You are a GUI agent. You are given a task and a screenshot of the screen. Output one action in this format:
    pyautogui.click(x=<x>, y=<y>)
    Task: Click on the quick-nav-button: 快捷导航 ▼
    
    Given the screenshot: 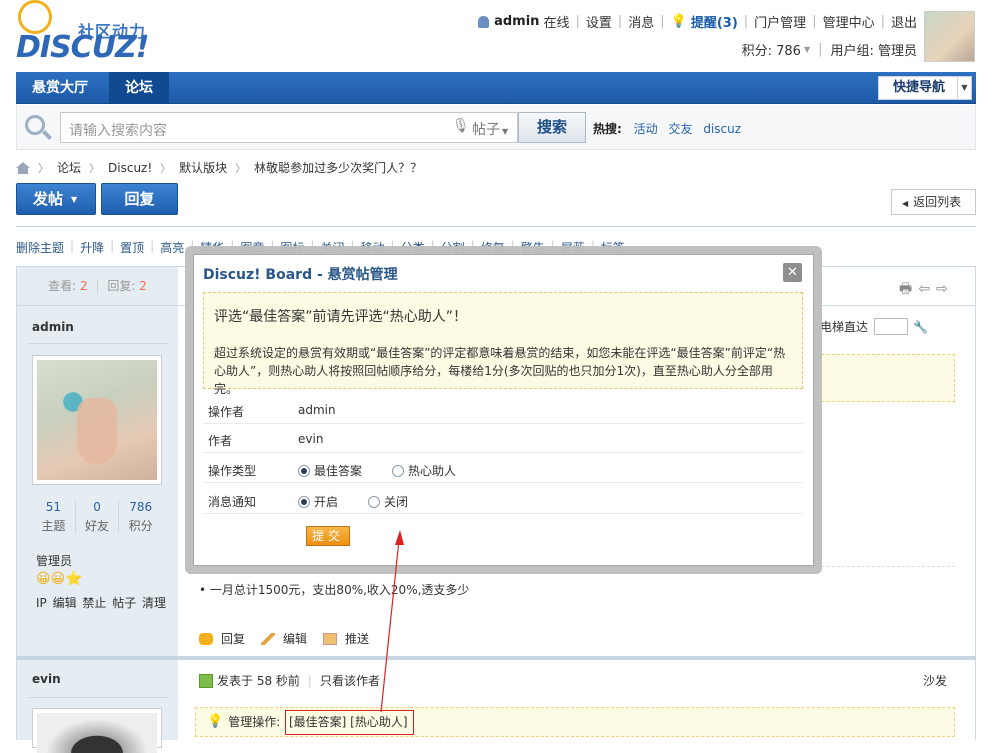 What is the action you would take?
    pyautogui.click(x=925, y=88)
    